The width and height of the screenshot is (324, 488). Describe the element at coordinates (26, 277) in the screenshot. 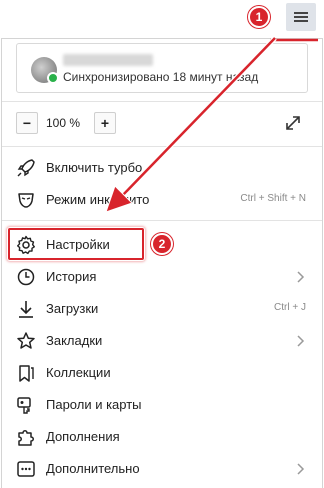

I see `clock-icon` at that location.